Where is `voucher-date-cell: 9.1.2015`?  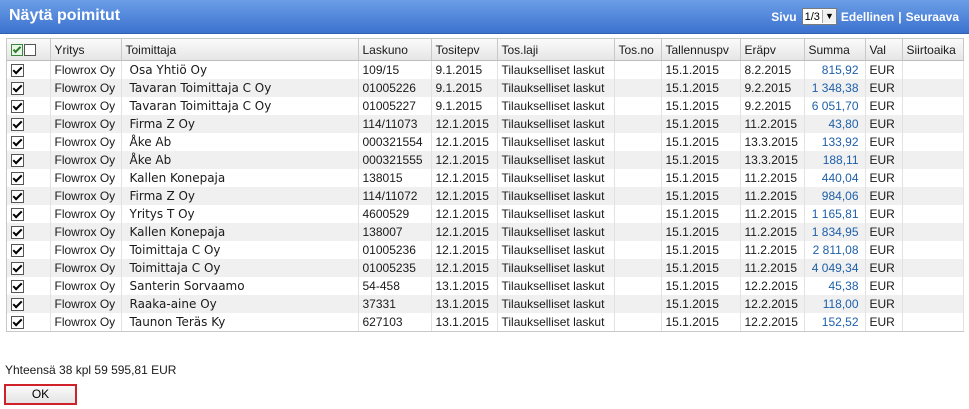 voucher-date-cell: 9.1.2015 is located at coordinates (464, 106).